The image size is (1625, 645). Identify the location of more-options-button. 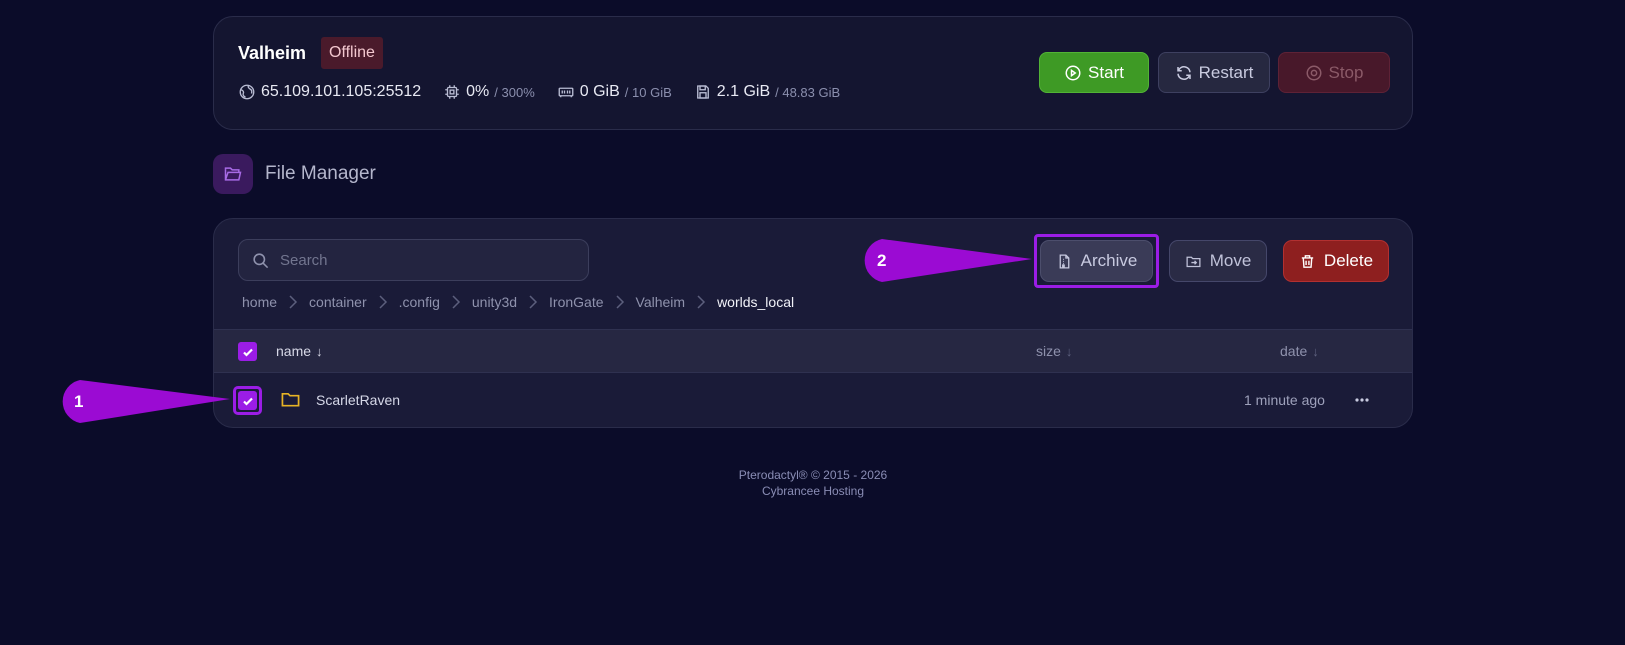
(1362, 400).